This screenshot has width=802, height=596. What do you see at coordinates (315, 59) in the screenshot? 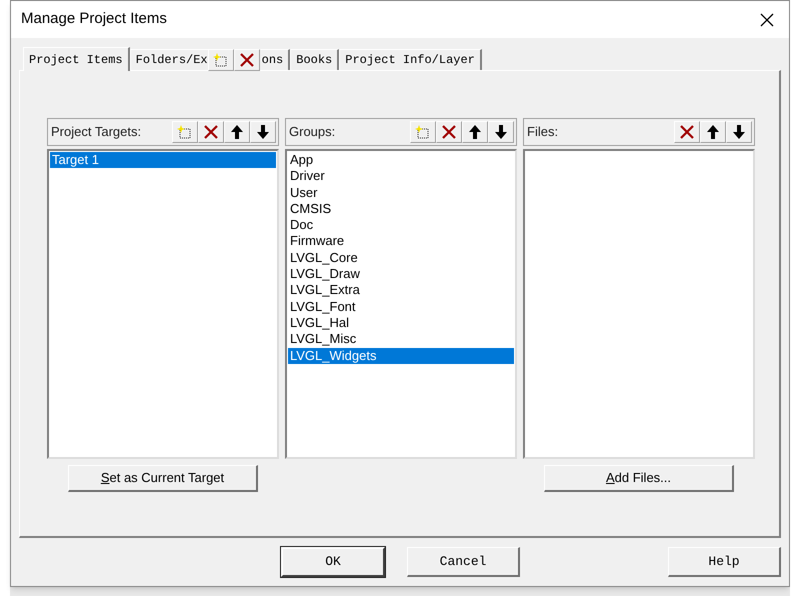
I see `tab: Books` at bounding box center [315, 59].